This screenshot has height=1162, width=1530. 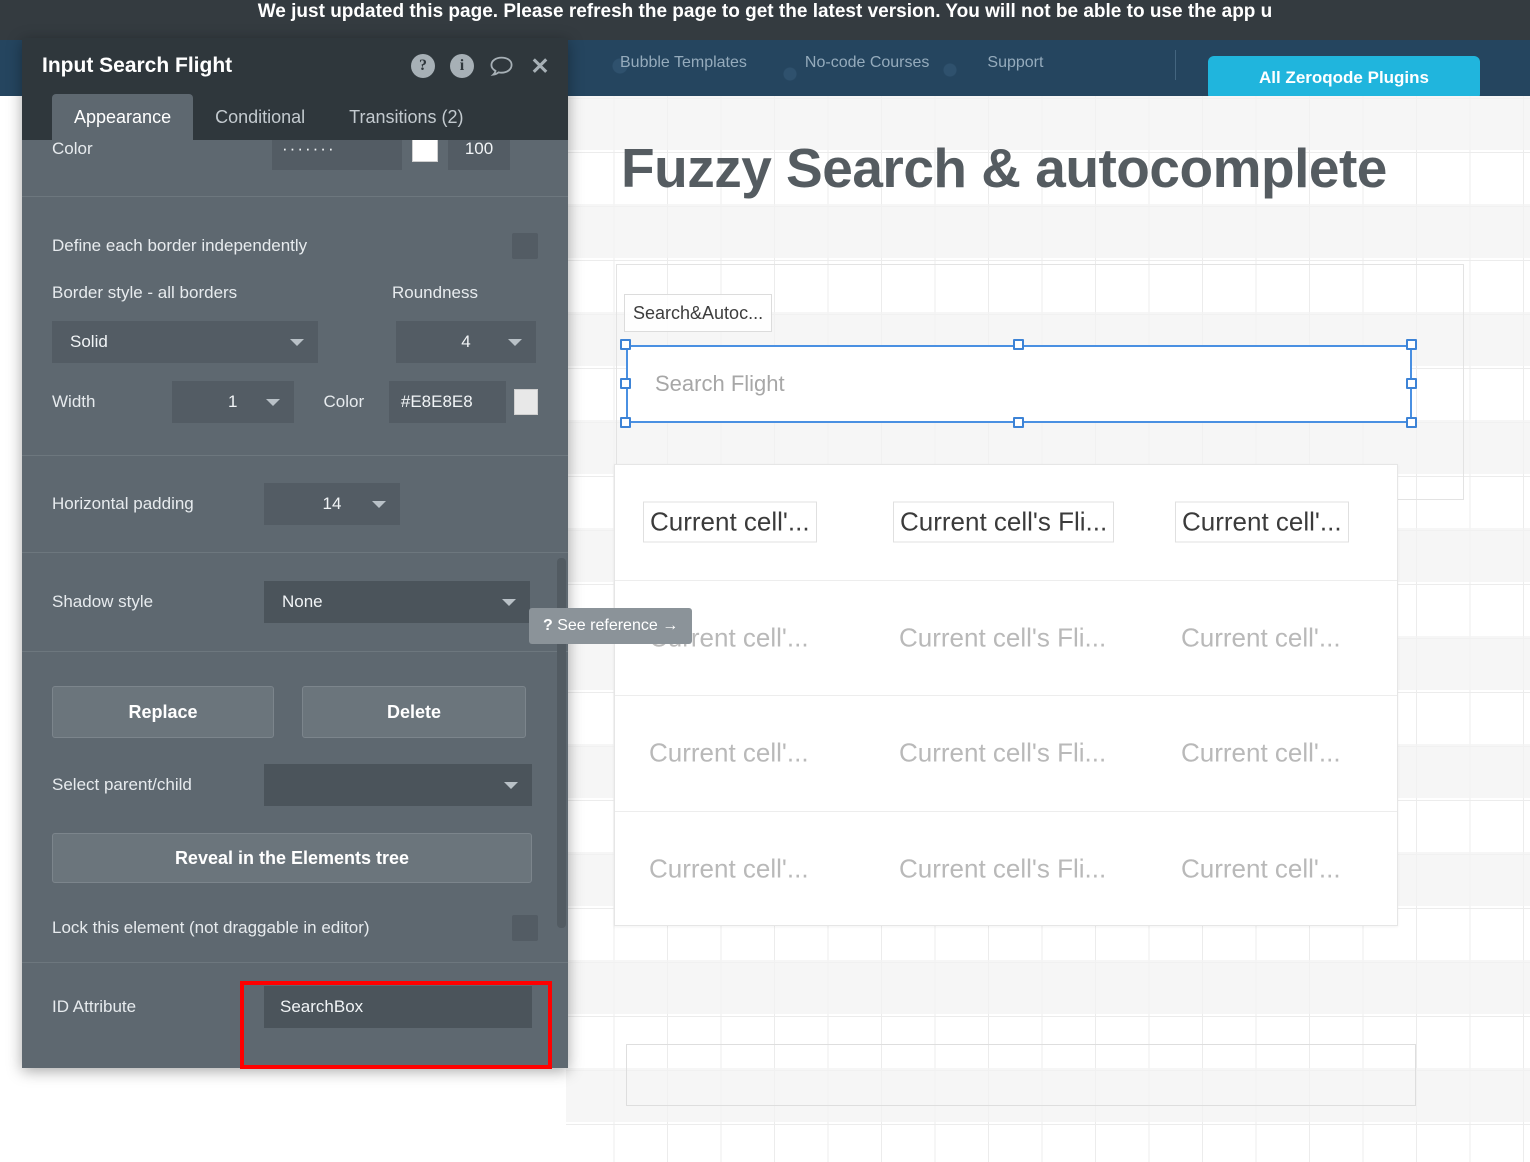 What do you see at coordinates (344, 401) in the screenshot?
I see `border-color-label: Color` at bounding box center [344, 401].